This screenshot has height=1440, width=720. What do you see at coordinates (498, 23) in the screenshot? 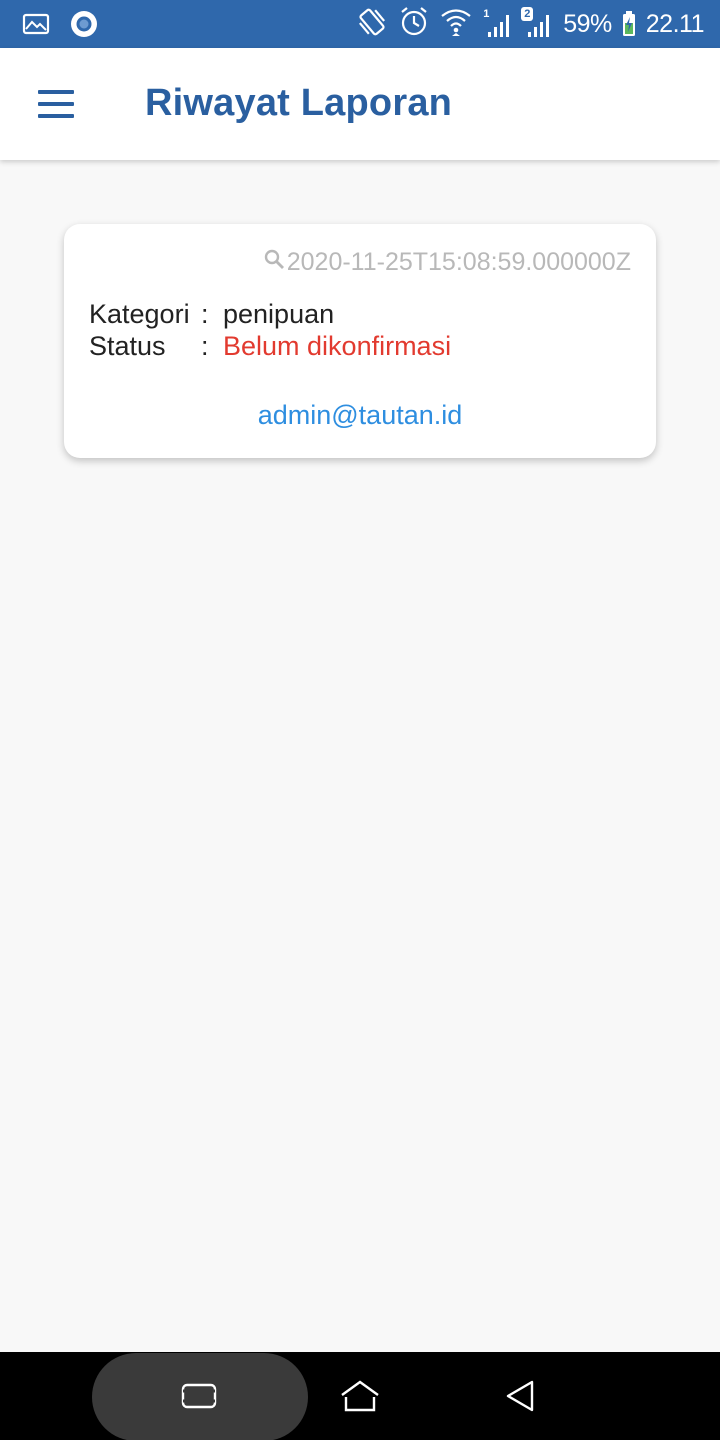
I see `signal-icon: 1` at bounding box center [498, 23].